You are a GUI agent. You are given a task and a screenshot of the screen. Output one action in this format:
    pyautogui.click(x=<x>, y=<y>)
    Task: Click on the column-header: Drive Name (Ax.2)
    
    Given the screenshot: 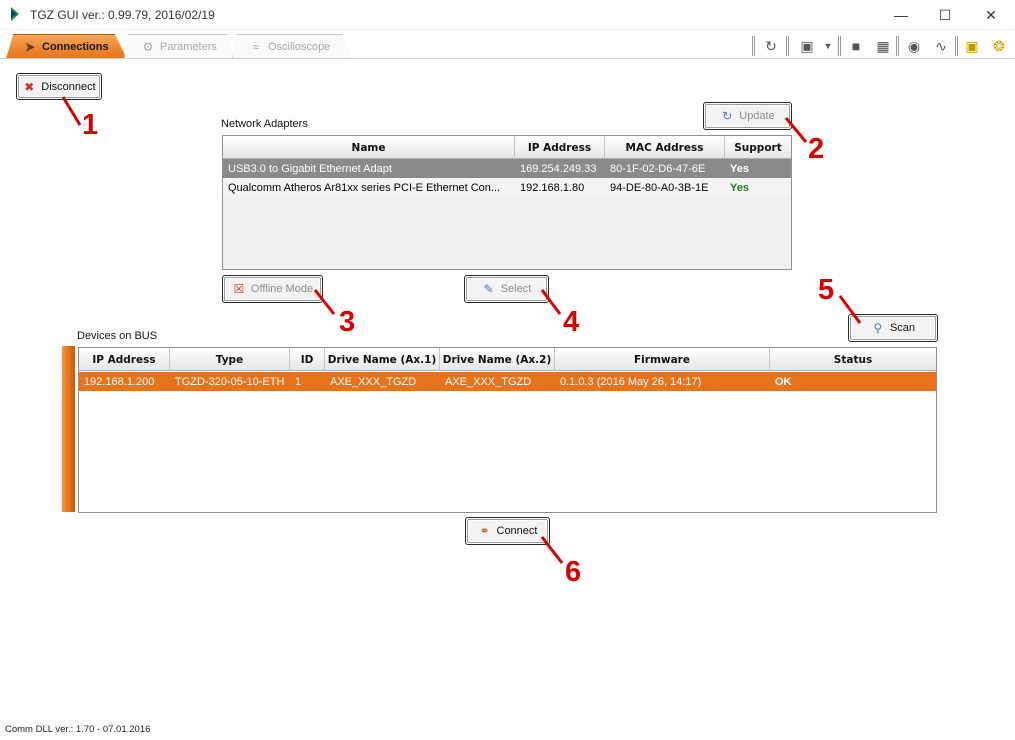 What is the action you would take?
    pyautogui.click(x=497, y=359)
    